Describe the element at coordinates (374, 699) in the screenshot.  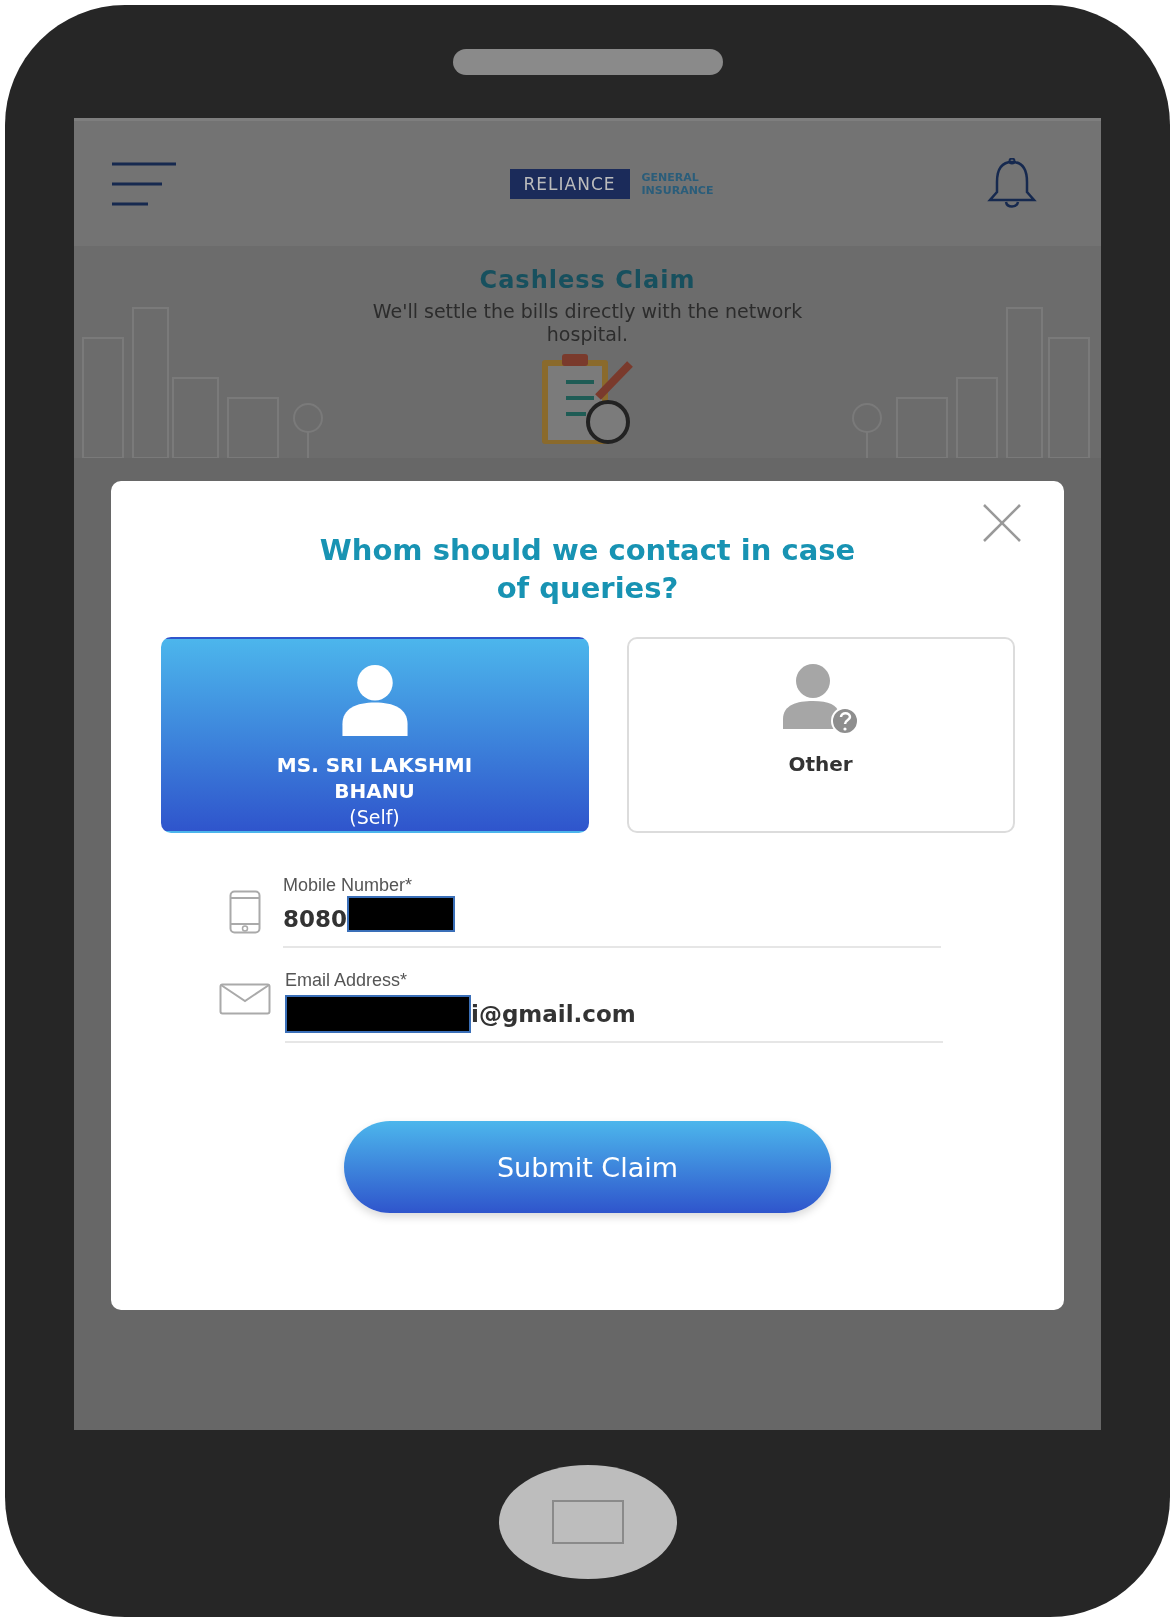
I see `person-icon` at that location.